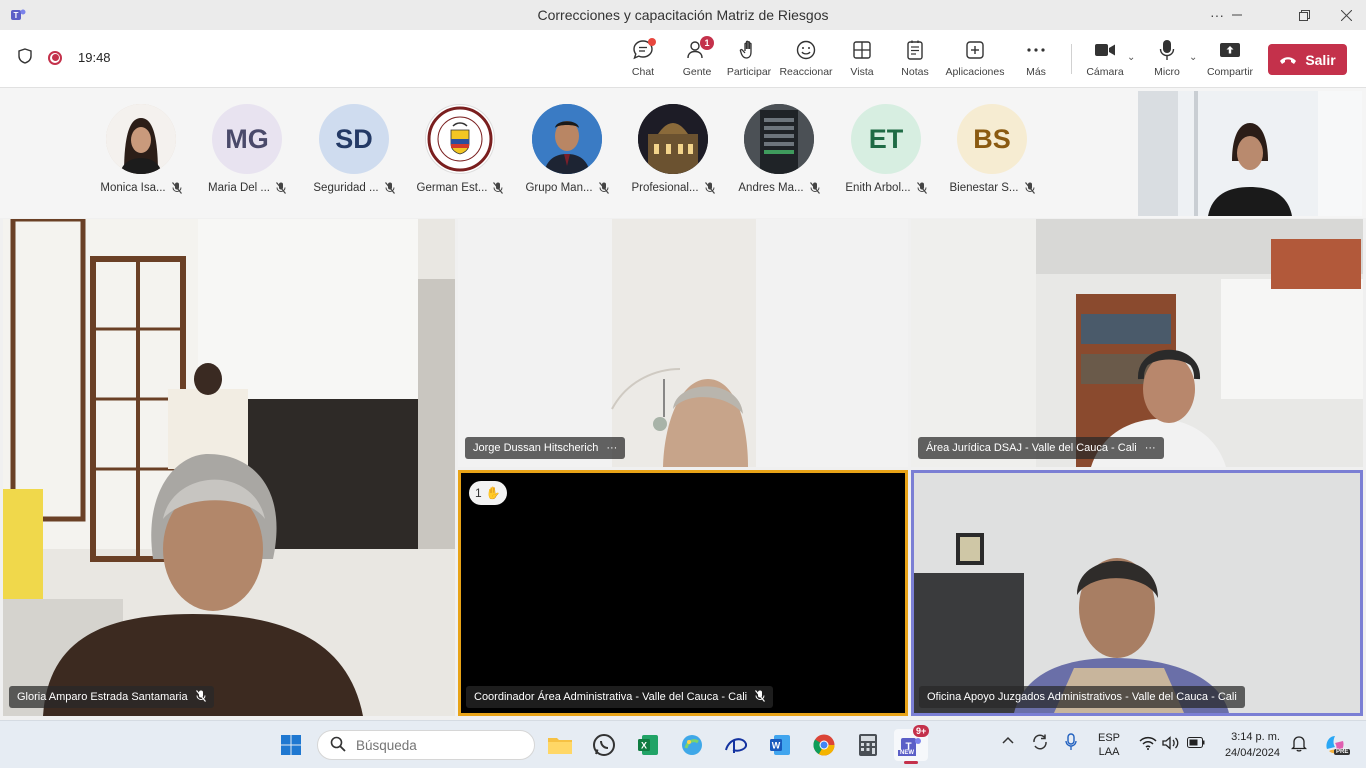 The width and height of the screenshot is (1366, 768). What do you see at coordinates (604, 745) in the screenshot?
I see `whatsapp-app` at bounding box center [604, 745].